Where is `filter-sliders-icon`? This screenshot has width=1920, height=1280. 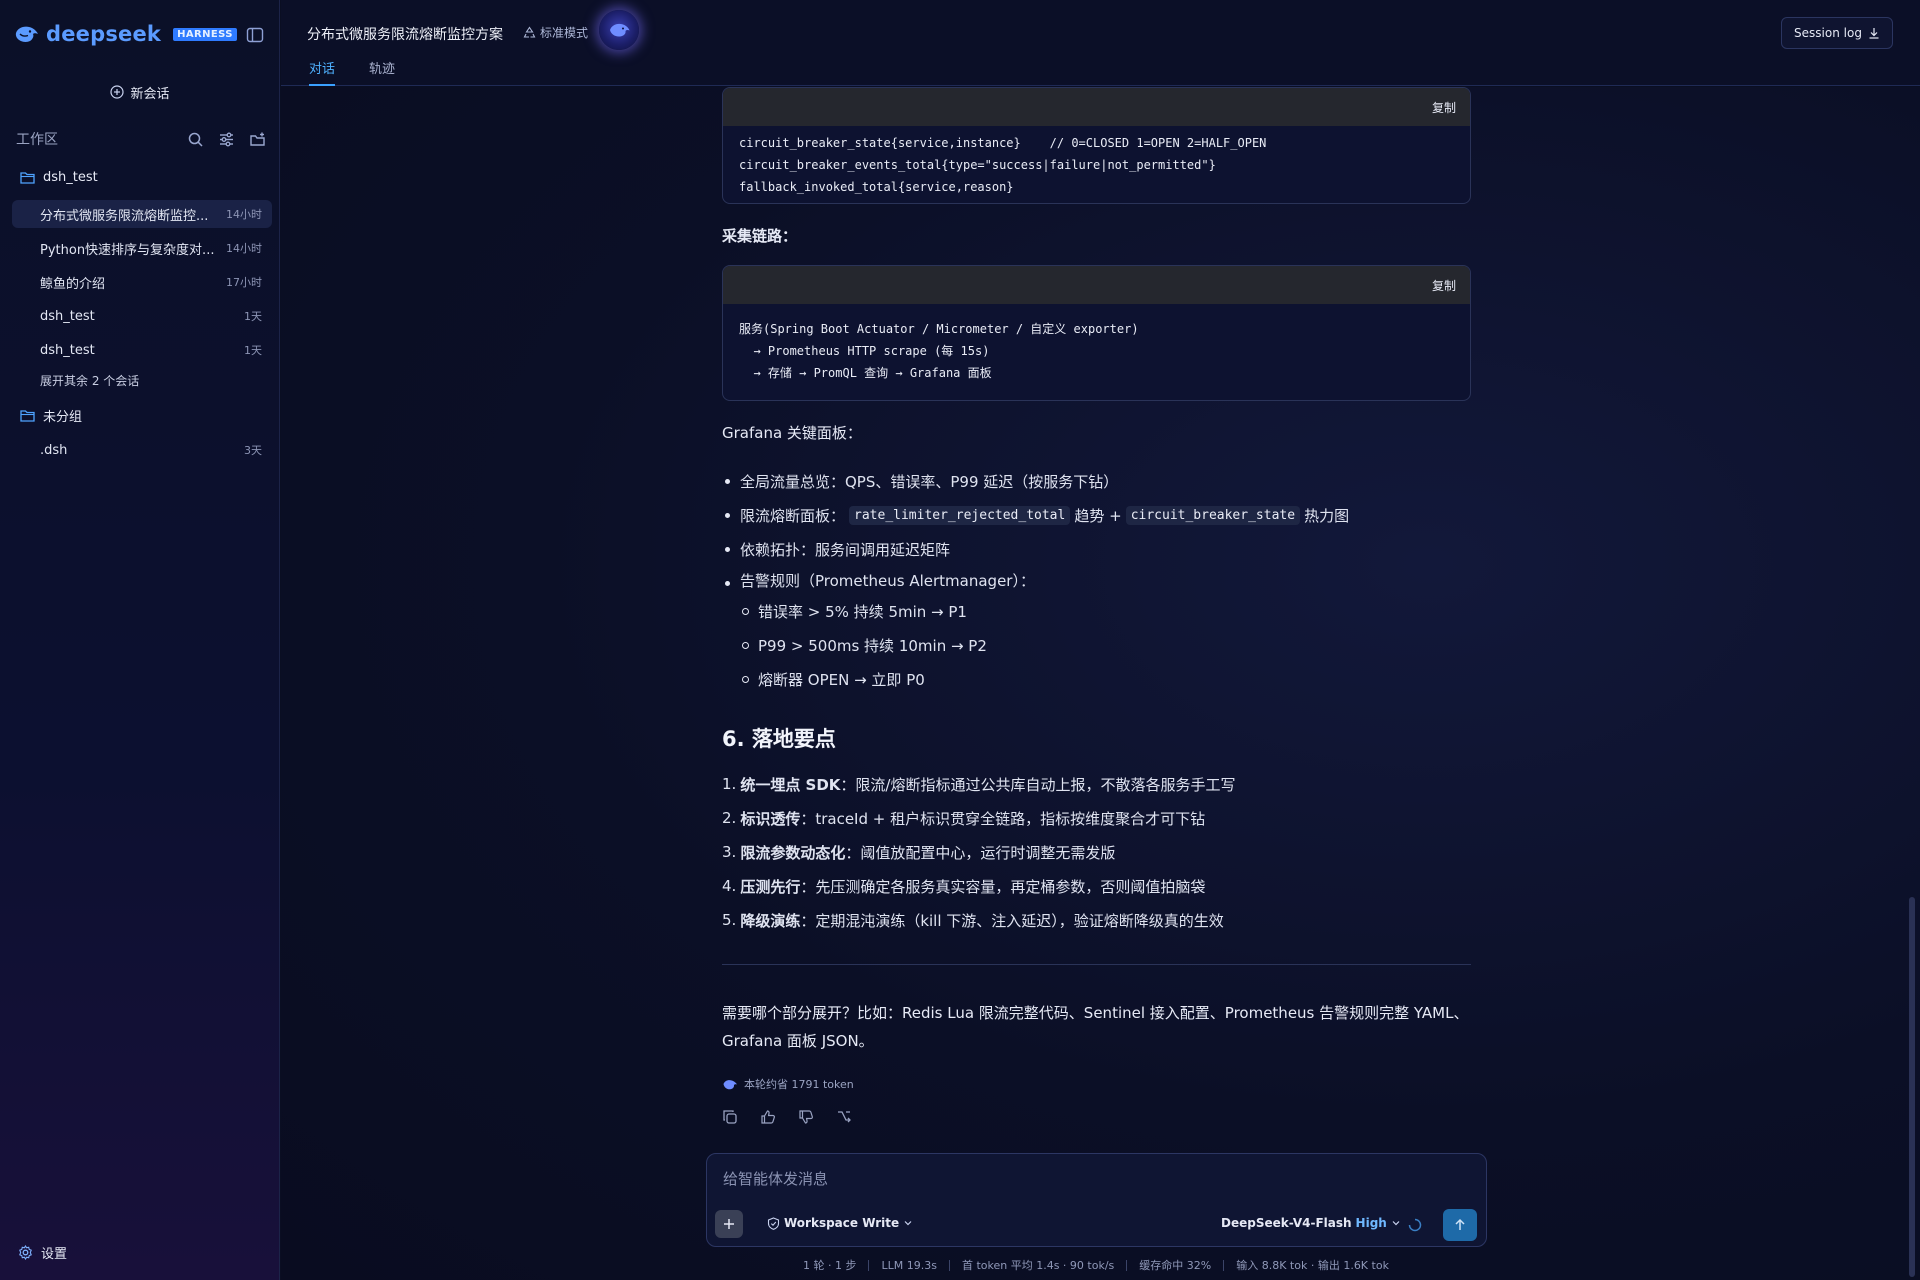 filter-sliders-icon is located at coordinates (226, 139).